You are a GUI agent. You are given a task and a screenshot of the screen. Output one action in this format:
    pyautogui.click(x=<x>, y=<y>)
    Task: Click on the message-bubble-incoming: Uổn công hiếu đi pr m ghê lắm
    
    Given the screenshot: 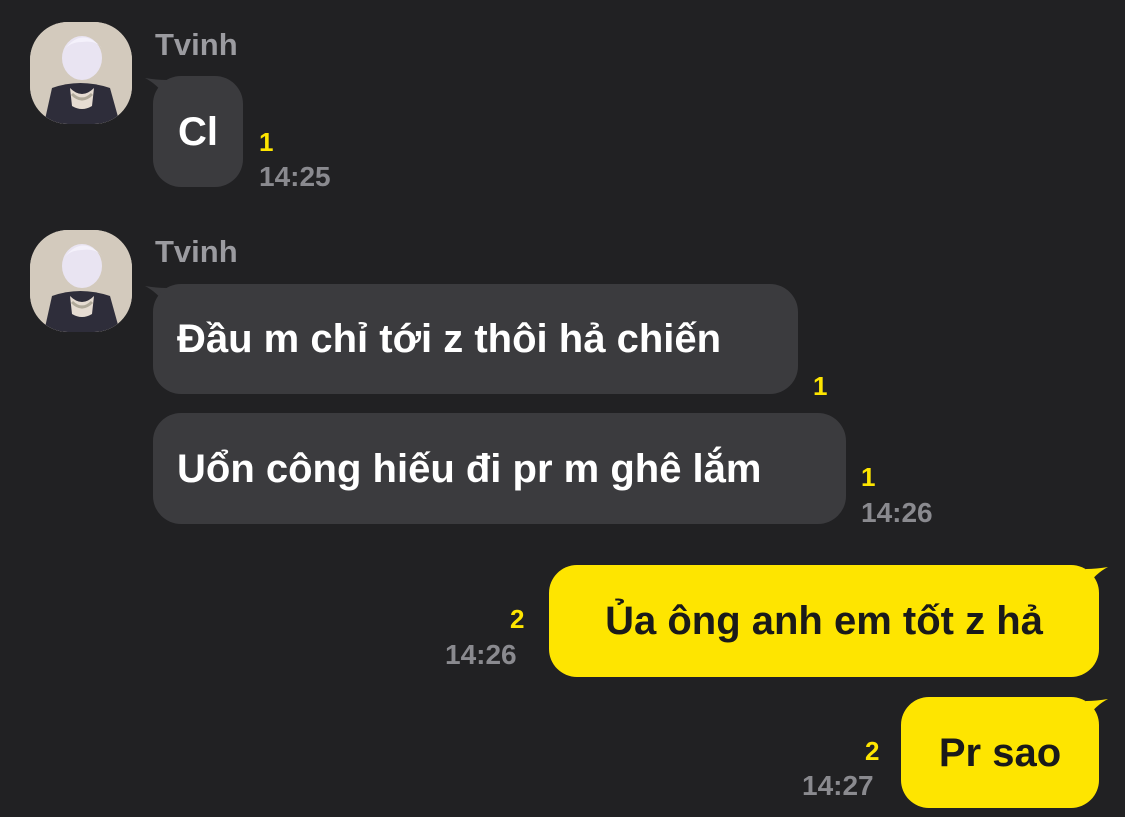 What is the action you would take?
    pyautogui.click(x=499, y=468)
    